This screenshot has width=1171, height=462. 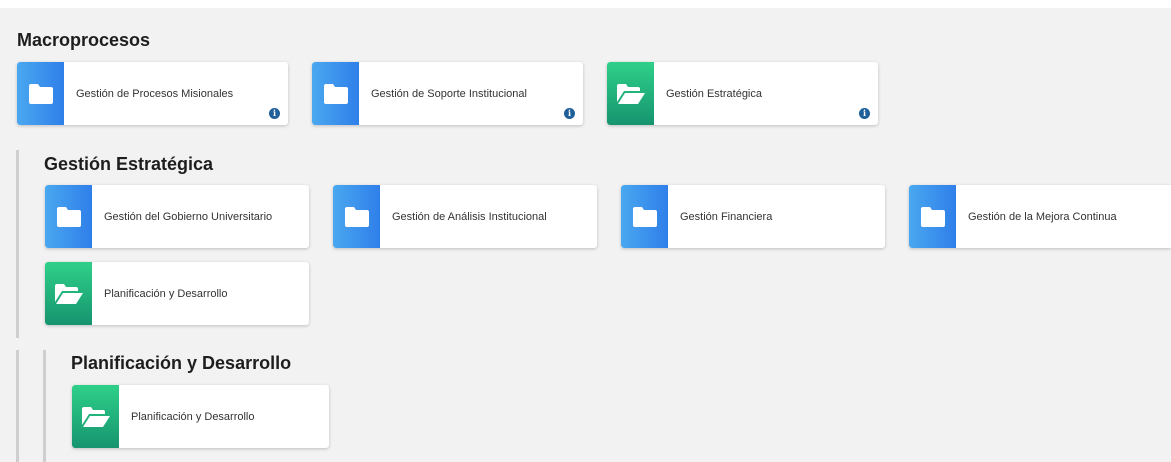 What do you see at coordinates (129, 164) in the screenshot?
I see `gestion-estrategica-title: Gestión Estratégica` at bounding box center [129, 164].